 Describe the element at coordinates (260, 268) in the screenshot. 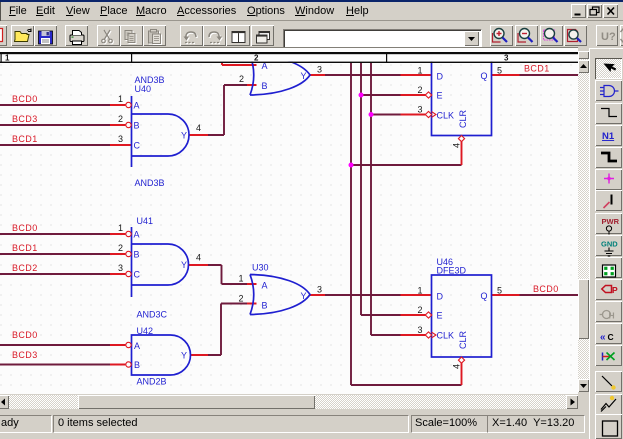

I see `svg-text: U30` at that location.